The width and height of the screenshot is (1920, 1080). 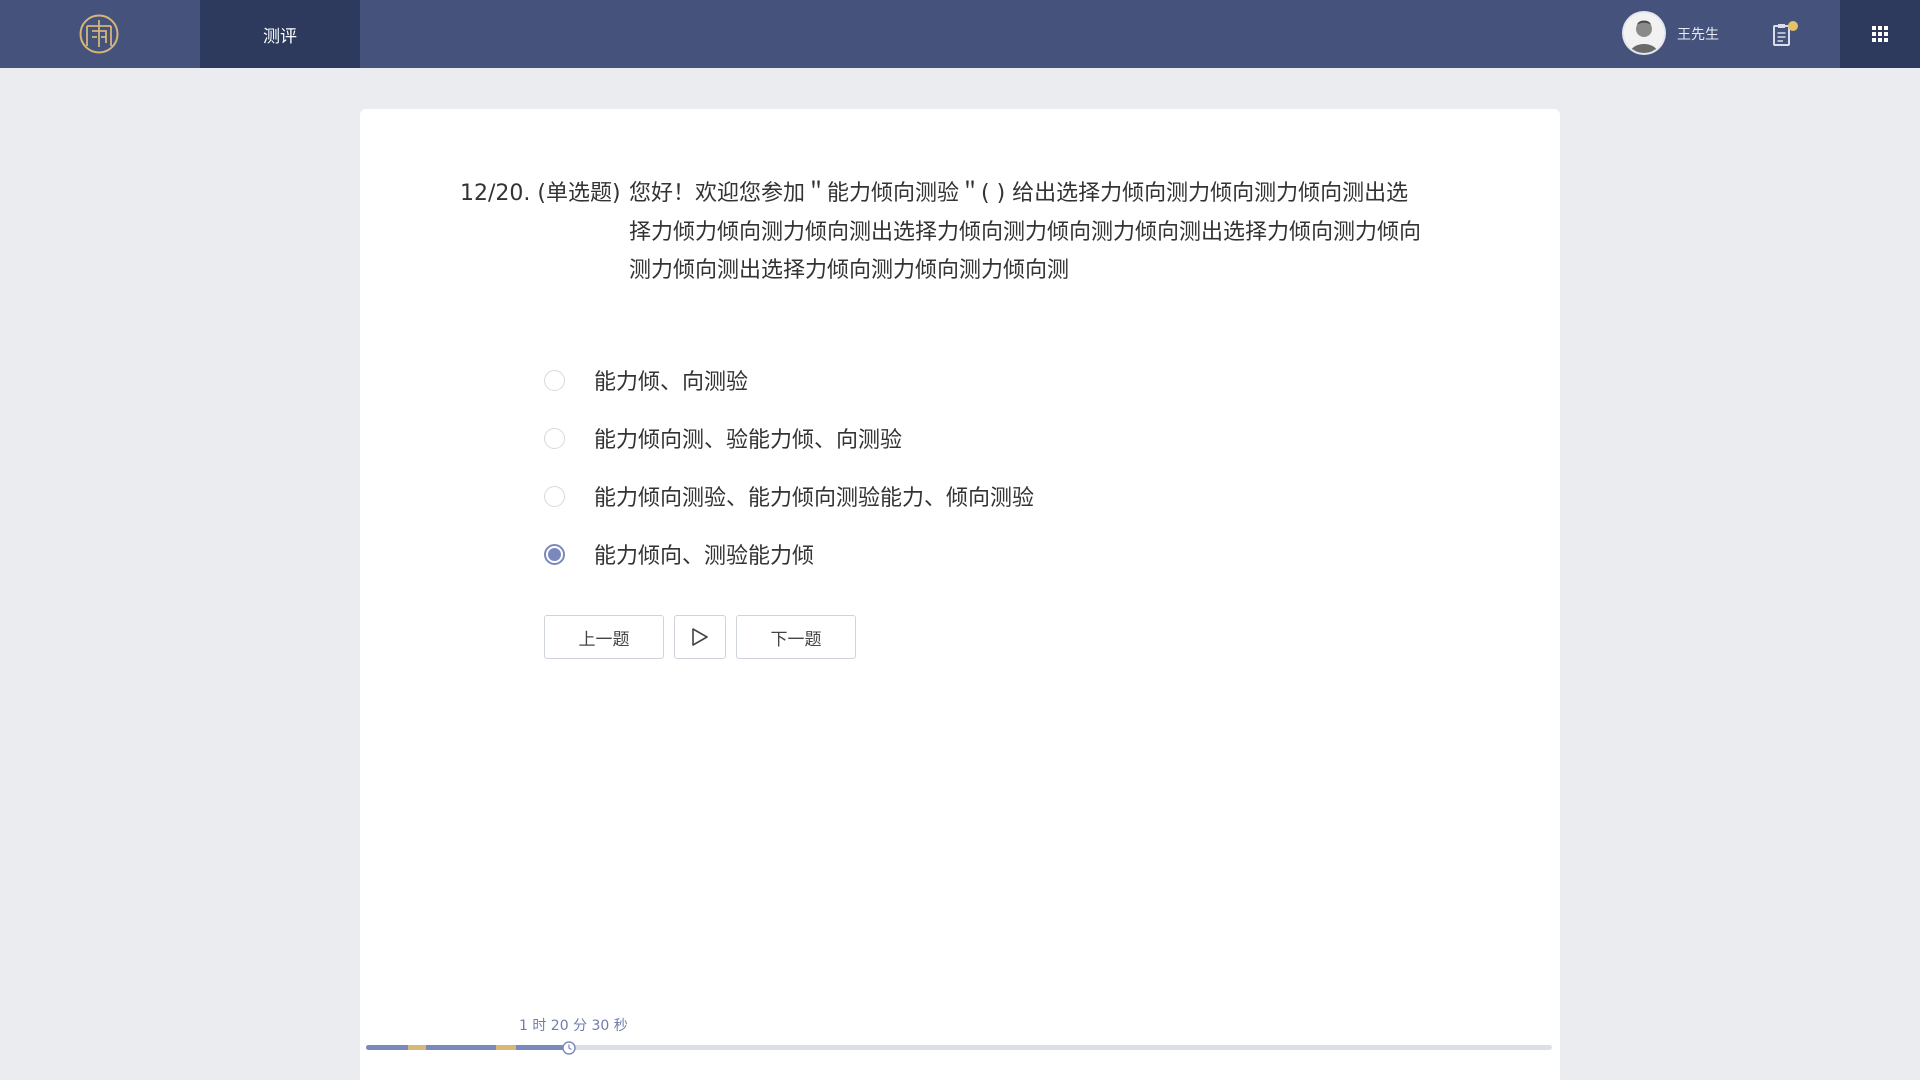 What do you see at coordinates (748, 440) in the screenshot?
I see `answer-option-label: 能力倾向测、验能力倾、向测验` at bounding box center [748, 440].